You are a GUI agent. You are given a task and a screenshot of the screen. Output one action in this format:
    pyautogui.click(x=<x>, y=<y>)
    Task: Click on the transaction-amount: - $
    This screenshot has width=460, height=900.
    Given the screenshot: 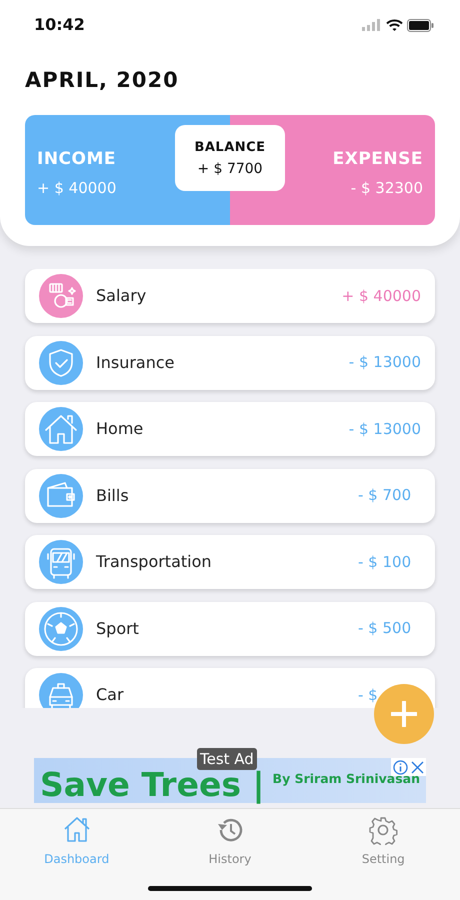 What is the action you would take?
    pyautogui.click(x=368, y=695)
    